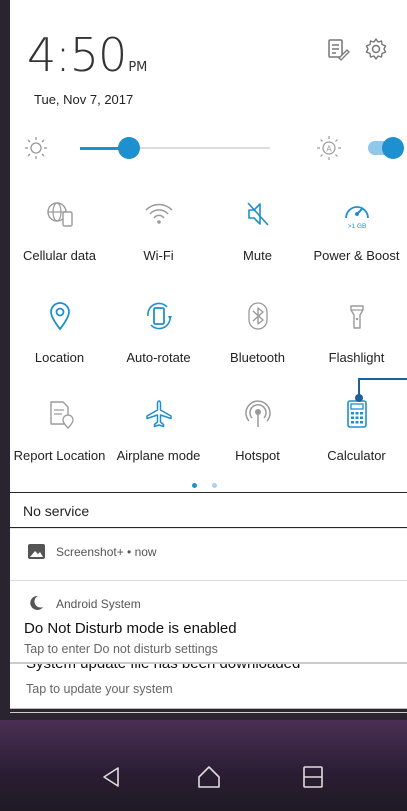  What do you see at coordinates (59, 238) in the screenshot?
I see `tile-cellular-data: Cellular data` at bounding box center [59, 238].